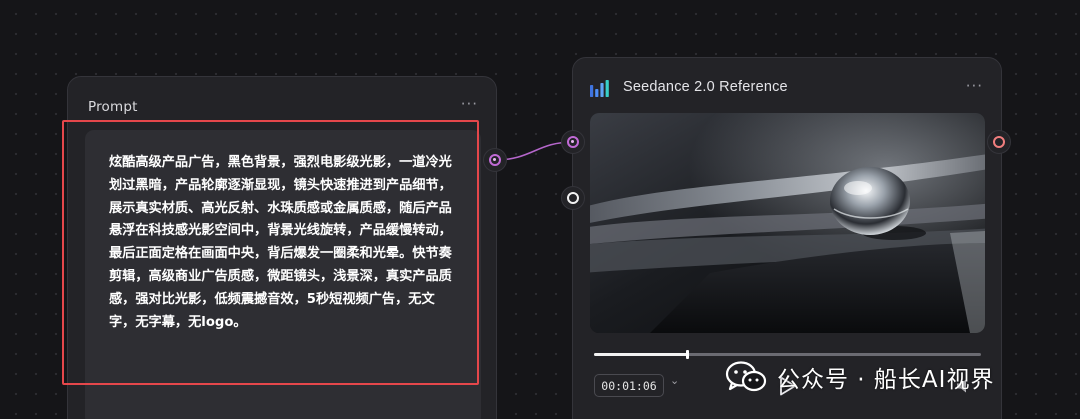  I want to click on volume-icon, so click(965, 386).